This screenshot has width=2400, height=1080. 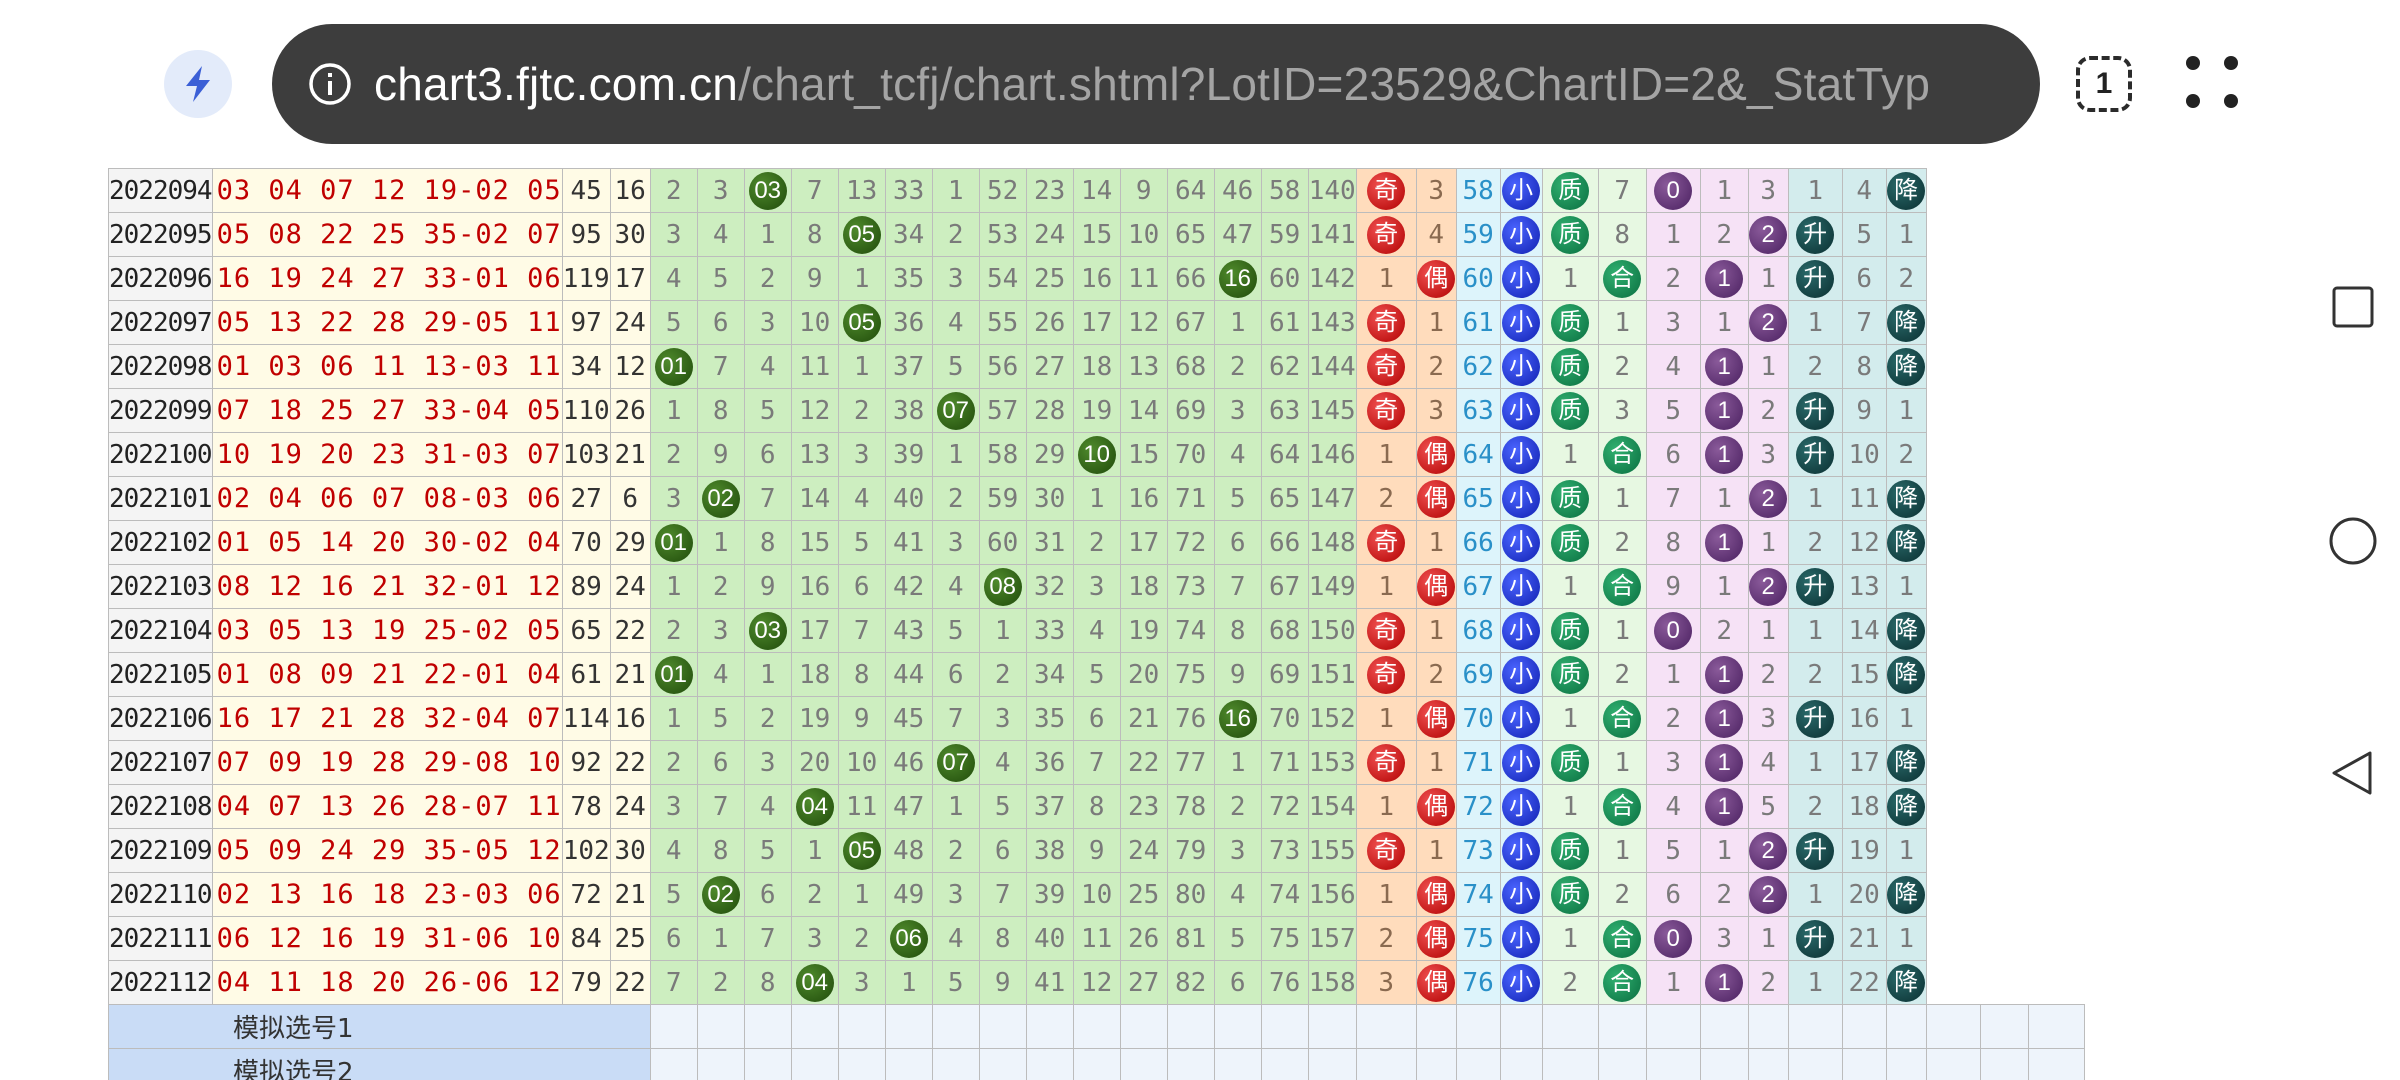 What do you see at coordinates (586, 586) in the screenshot?
I see `sum-cell: 89` at bounding box center [586, 586].